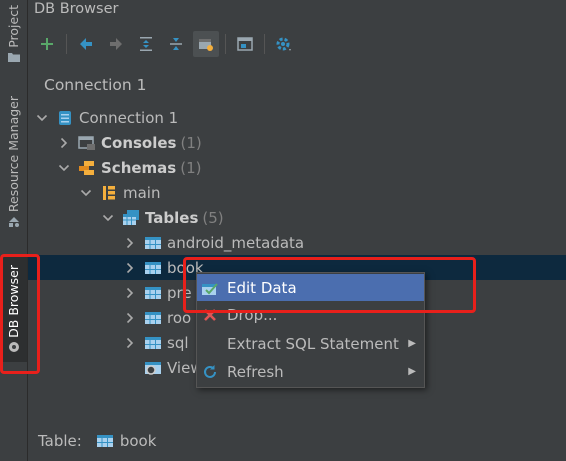 The height and width of the screenshot is (461, 566). Describe the element at coordinates (210, 372) in the screenshot. I see `refresh-icon` at that location.